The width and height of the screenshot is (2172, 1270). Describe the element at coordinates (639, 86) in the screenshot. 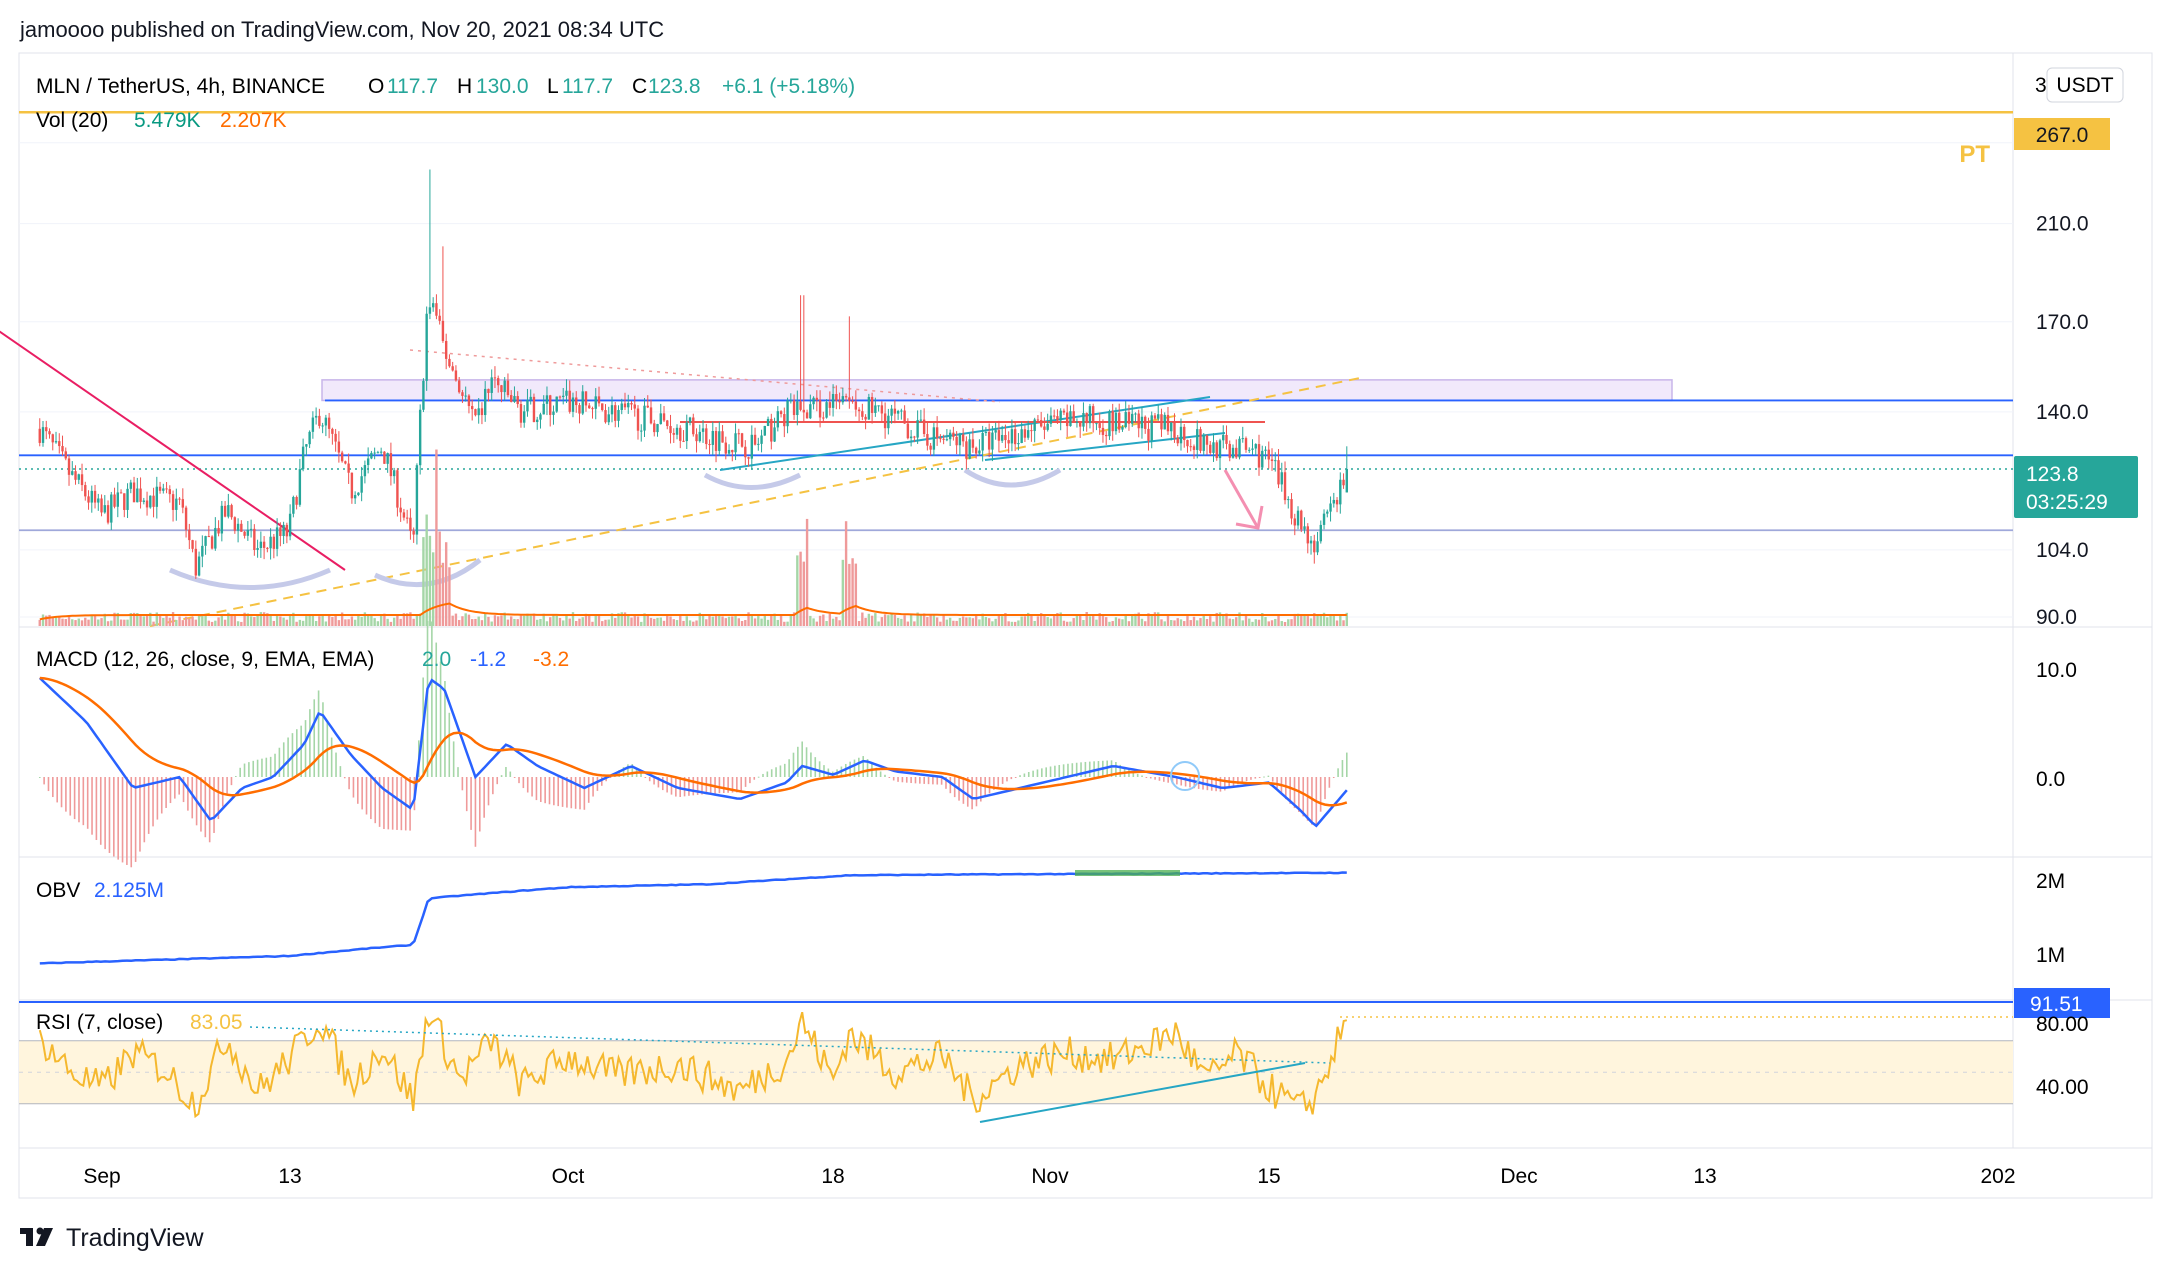

I see `ohlc-close-label: C` at that location.